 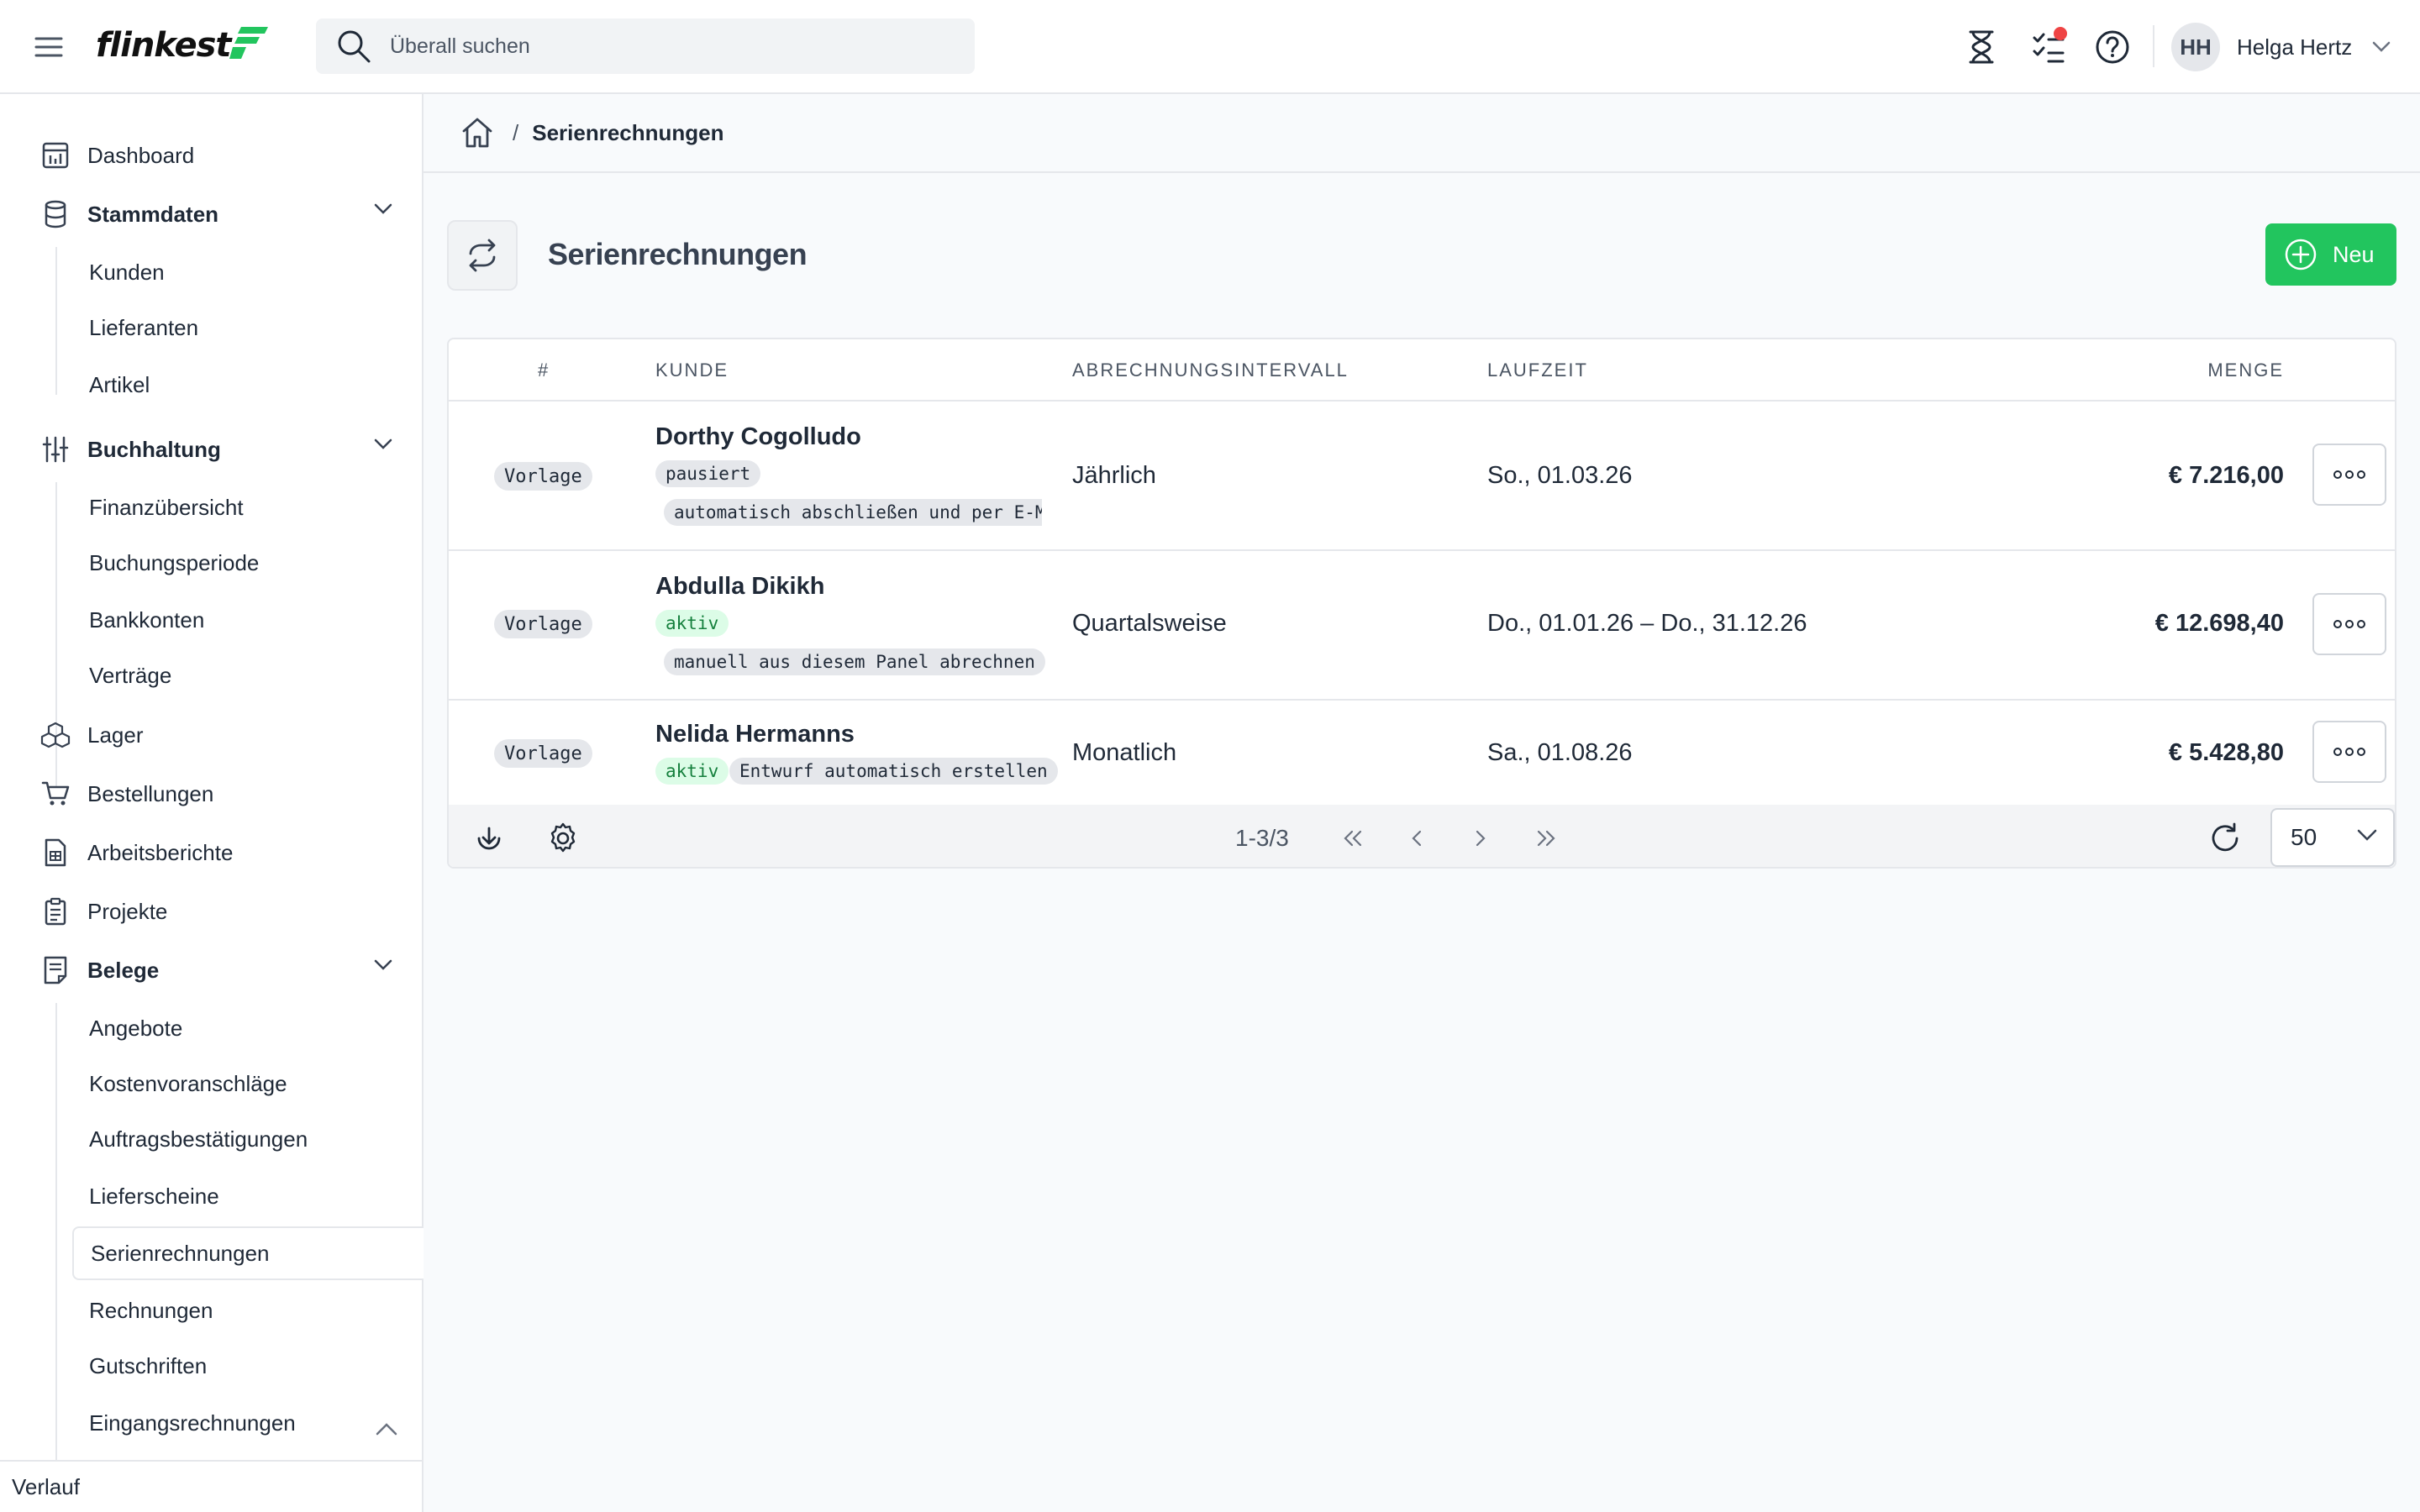 I want to click on sidebar-item-auftragsbestaetigungen: Auftragsbestätigungen, so click(x=253, y=1139).